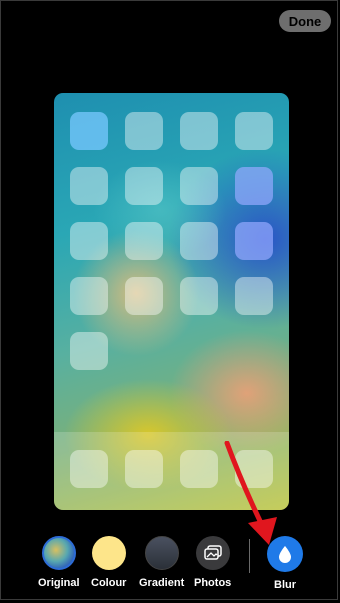 This screenshot has height=603, width=340. I want to click on background-options-toolbar: Original Colour Gradient Photos Blur, so click(170, 568).